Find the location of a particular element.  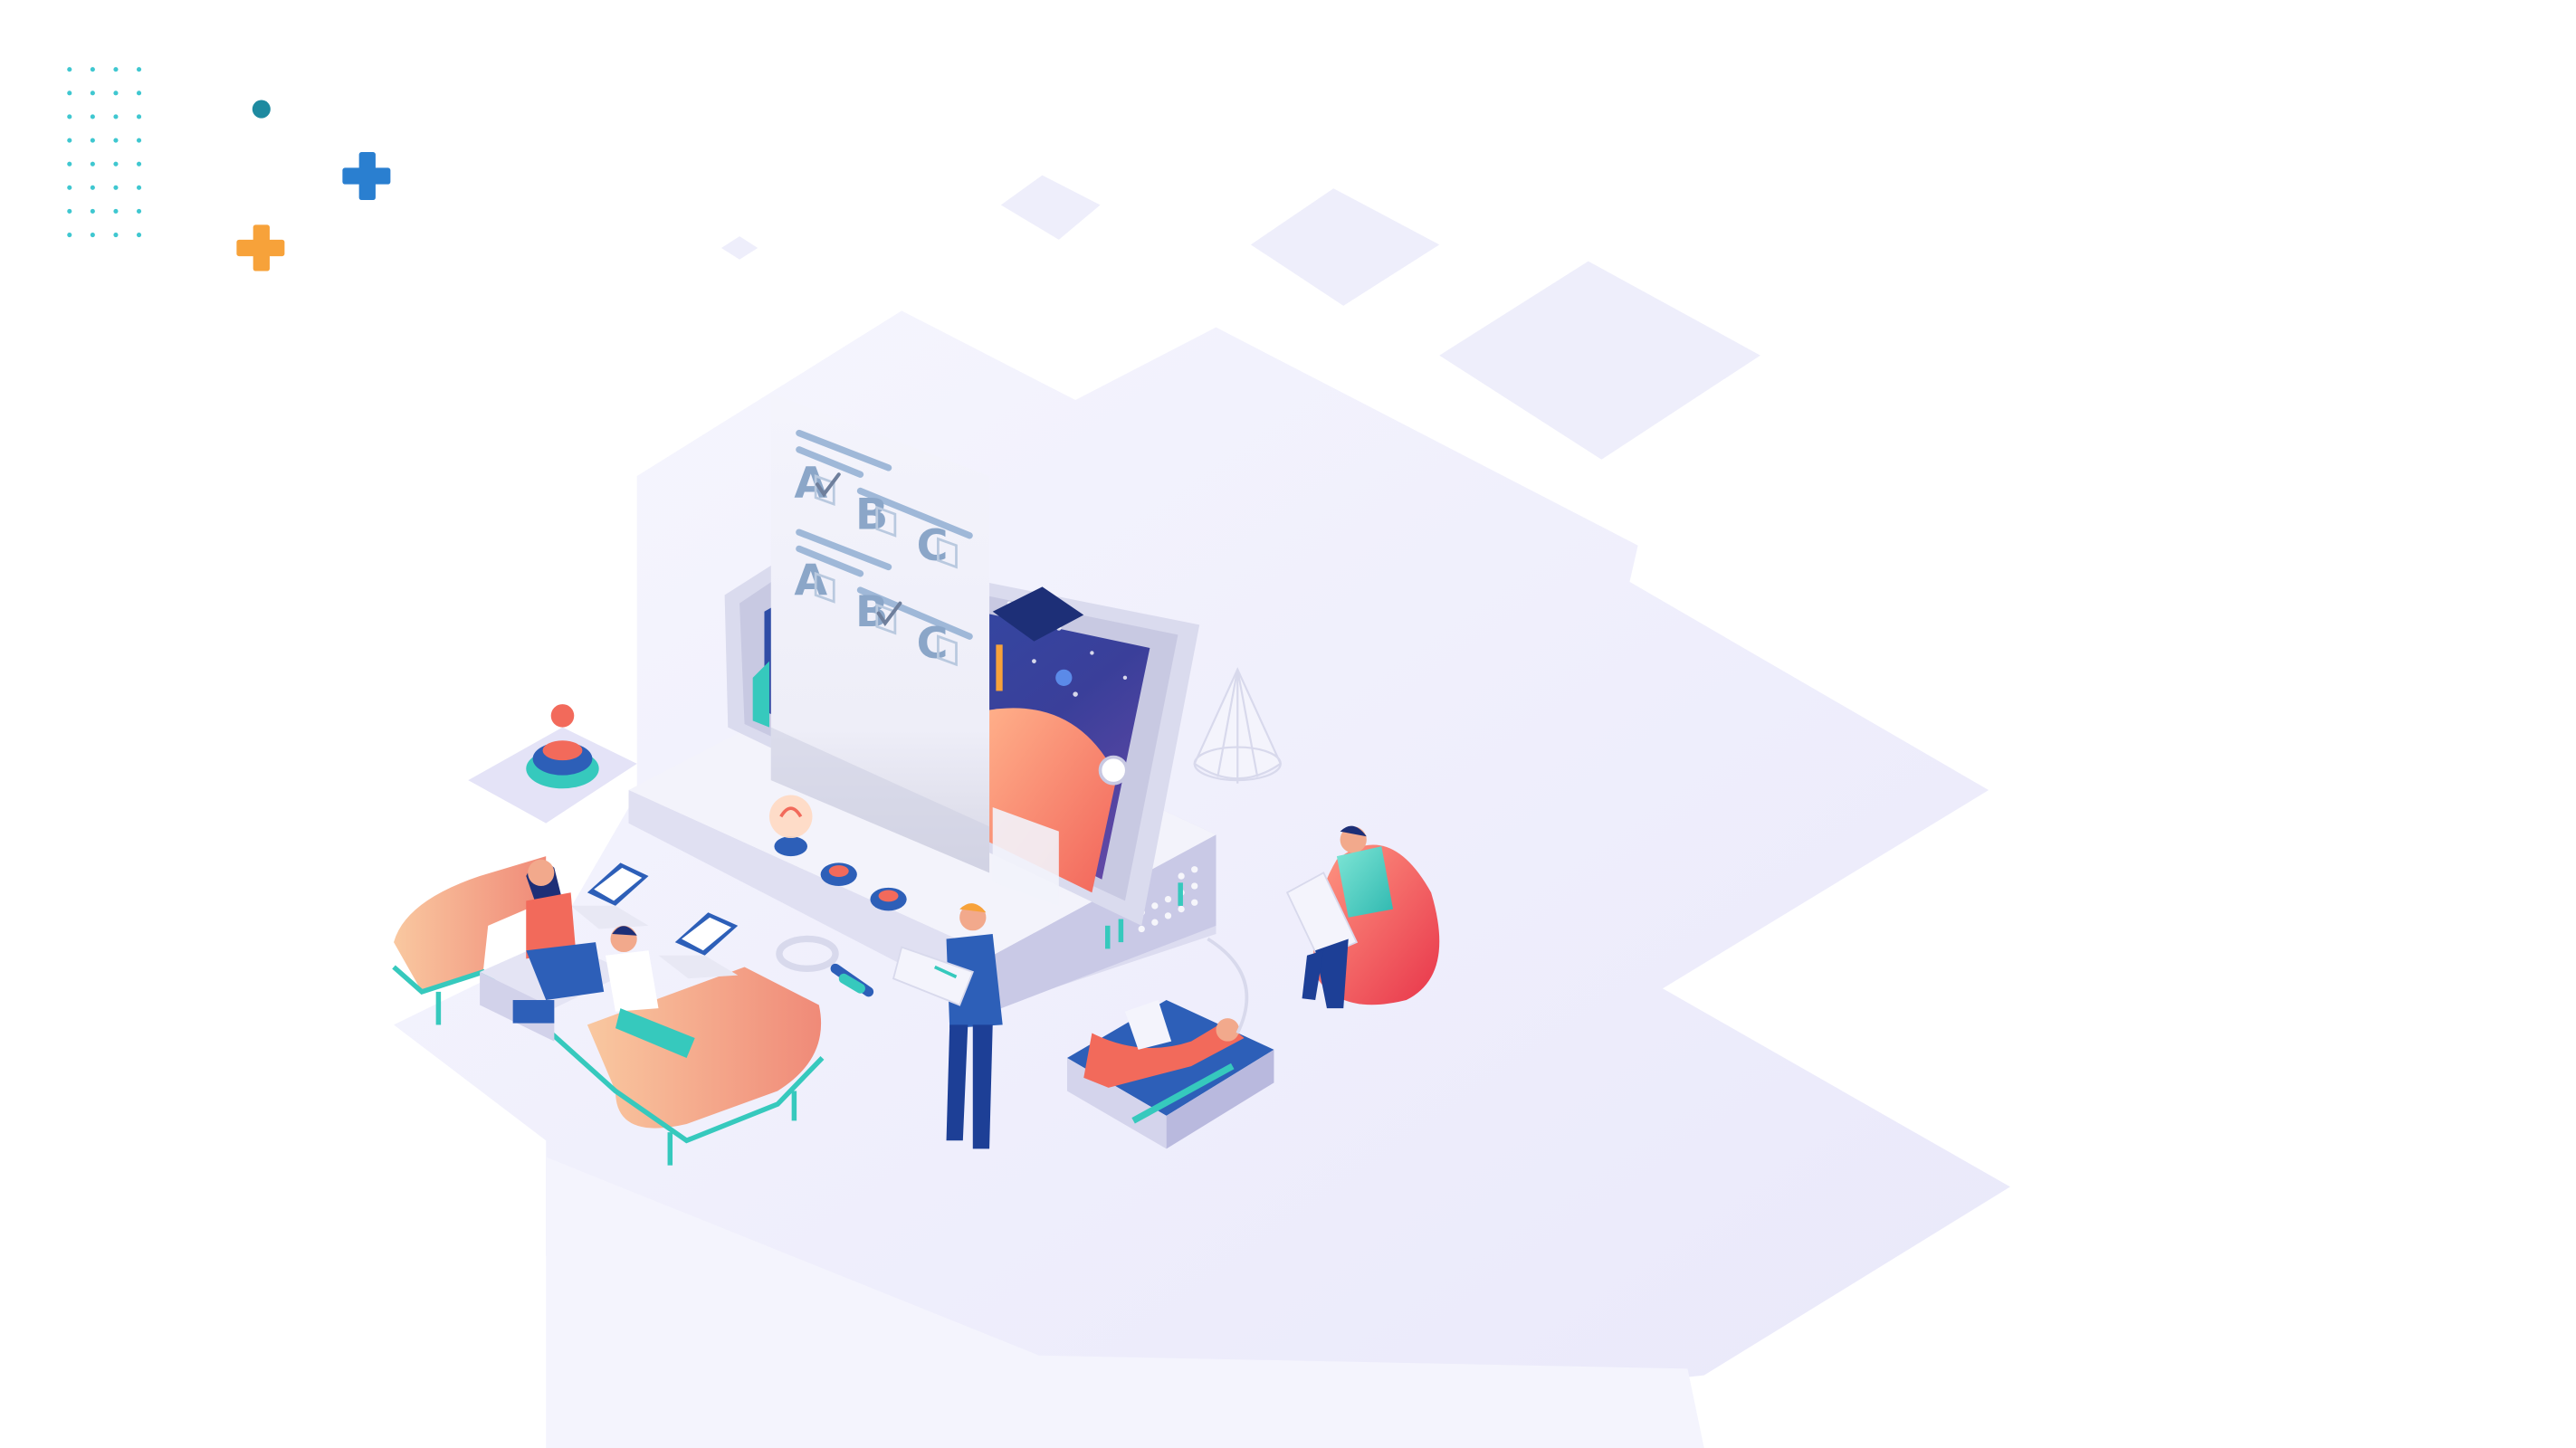

lightbulb-icon is located at coordinates (790, 826).